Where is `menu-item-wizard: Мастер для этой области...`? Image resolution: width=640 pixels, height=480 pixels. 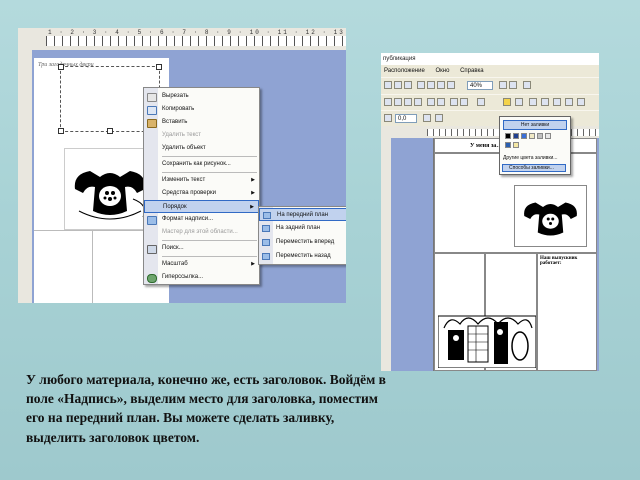 menu-item-wizard: Мастер для этой области... is located at coordinates (200, 232).